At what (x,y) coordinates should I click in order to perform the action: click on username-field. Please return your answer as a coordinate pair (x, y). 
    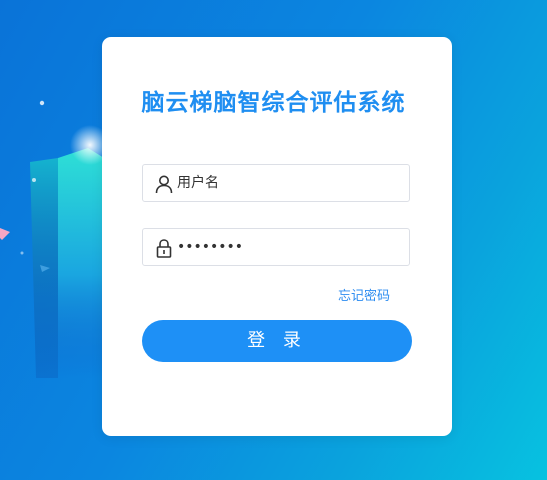
    Looking at the image, I should click on (276, 183).